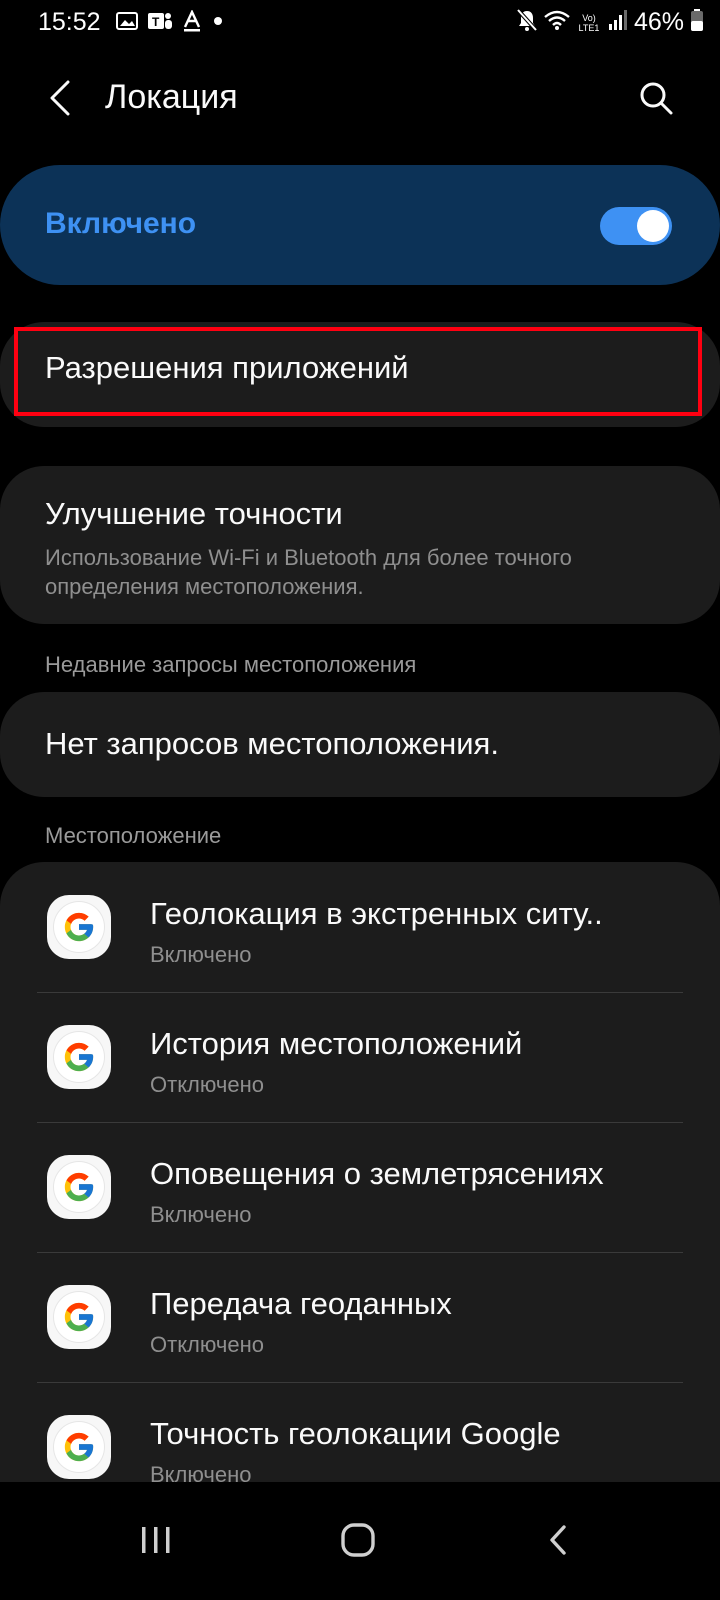  I want to click on list-item-earthquake-alerts: Оповещения о землетрясениях Включено, so click(360, 1187).